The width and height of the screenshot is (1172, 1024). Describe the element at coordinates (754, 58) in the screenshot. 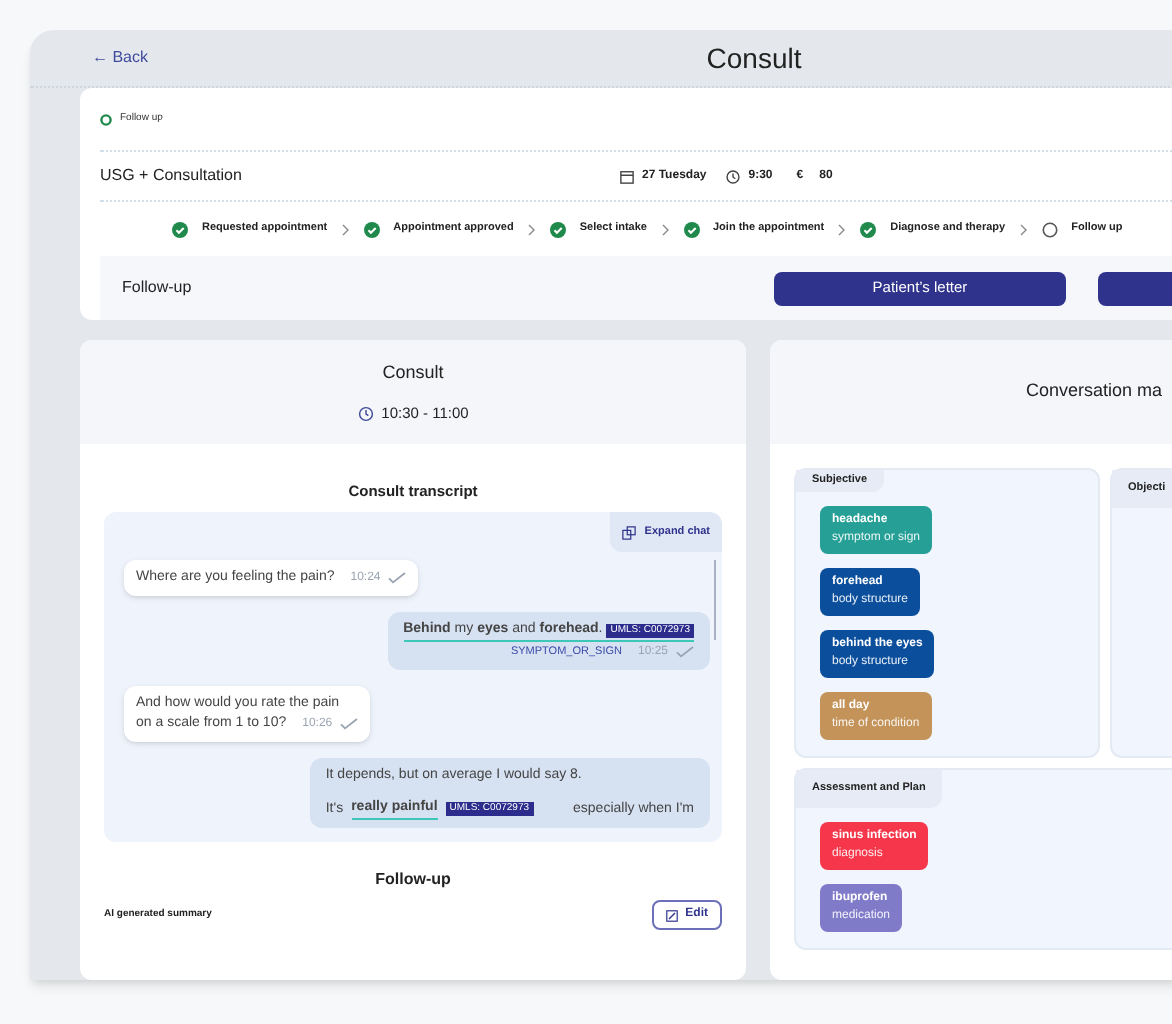

I see `page-title: Consult` at that location.